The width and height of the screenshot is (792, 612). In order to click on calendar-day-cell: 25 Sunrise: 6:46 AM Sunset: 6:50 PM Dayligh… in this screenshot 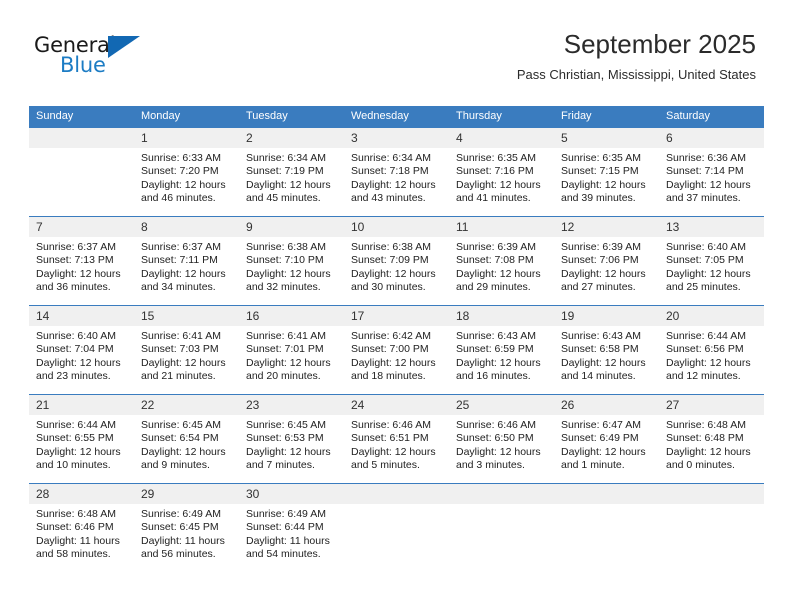, I will do `click(501, 439)`.